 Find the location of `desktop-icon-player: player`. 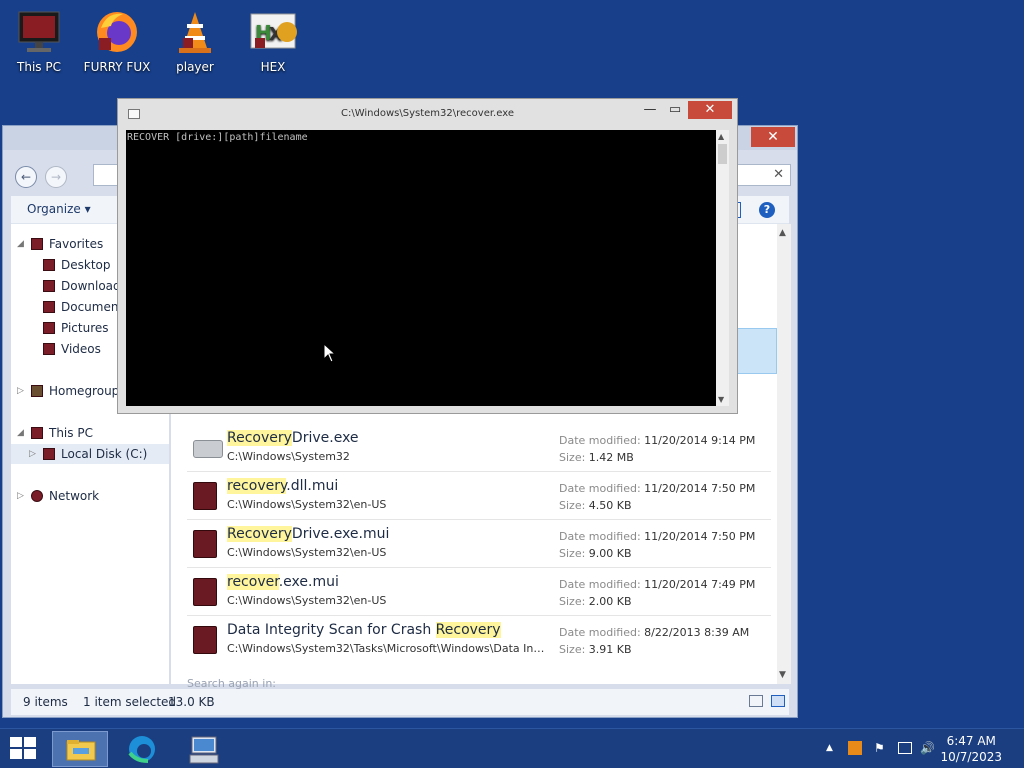

desktop-icon-player: player is located at coordinates (195, 41).